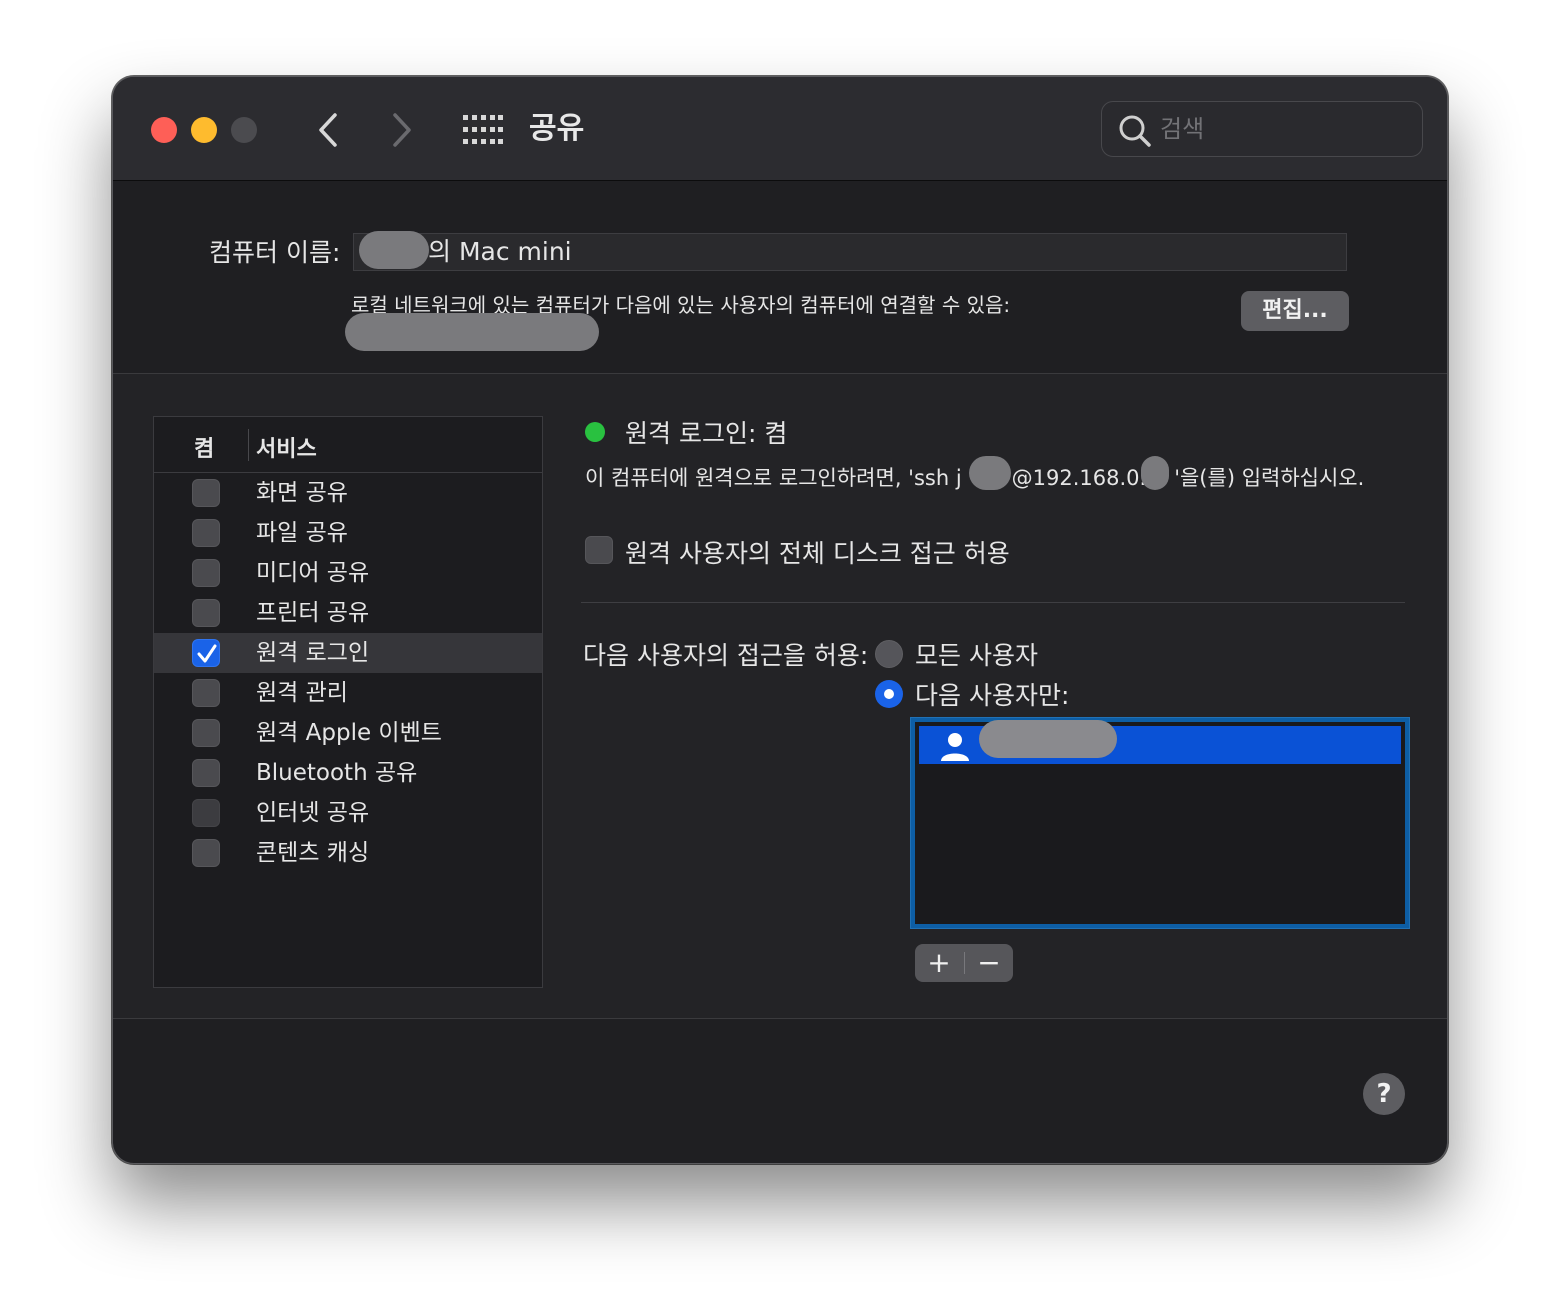 This screenshot has width=1560, height=1312. I want to click on magnifier-icon, so click(1135, 131).